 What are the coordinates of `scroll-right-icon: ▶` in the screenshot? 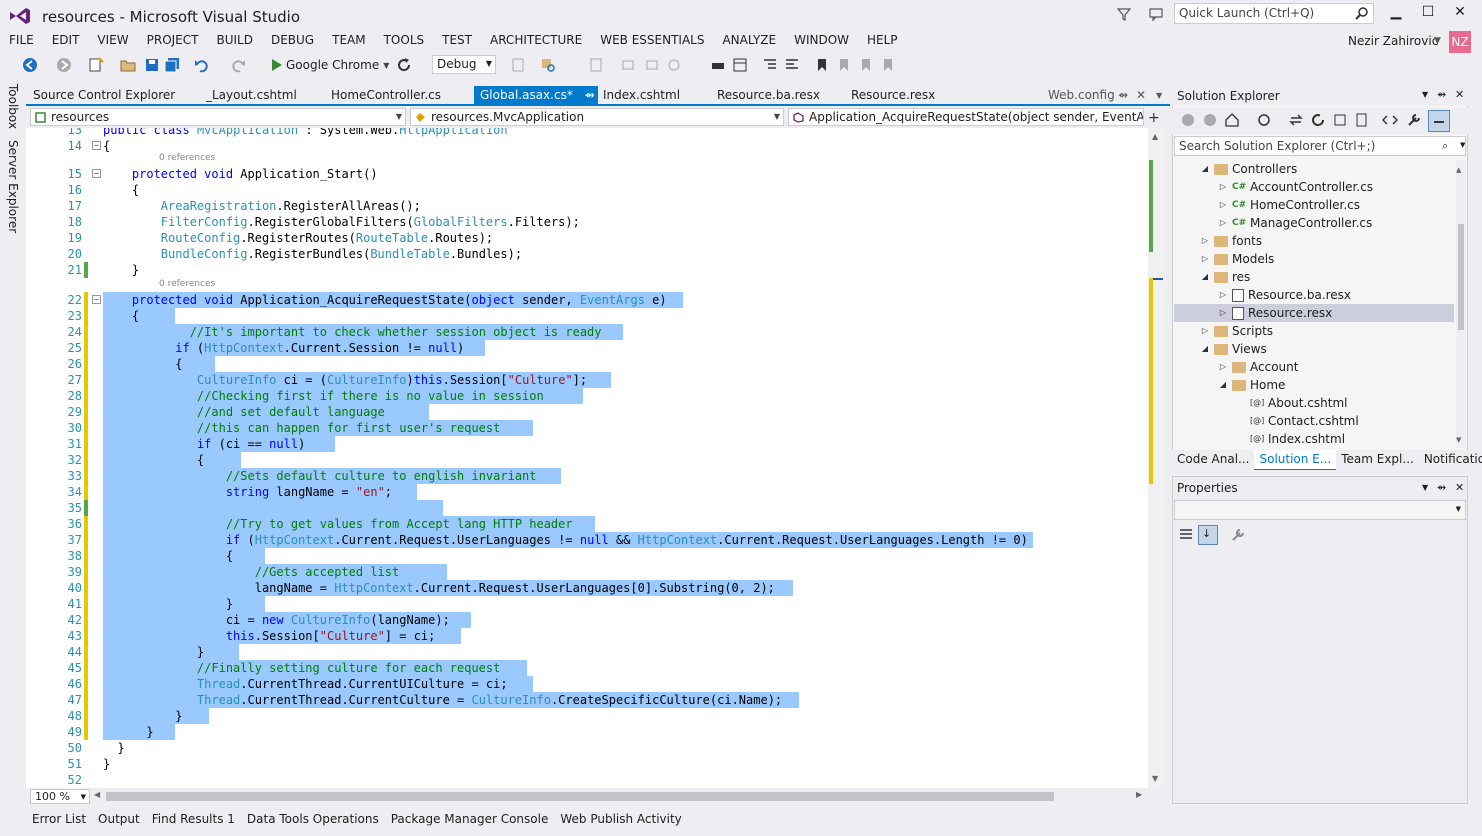 It's located at (1139, 794).